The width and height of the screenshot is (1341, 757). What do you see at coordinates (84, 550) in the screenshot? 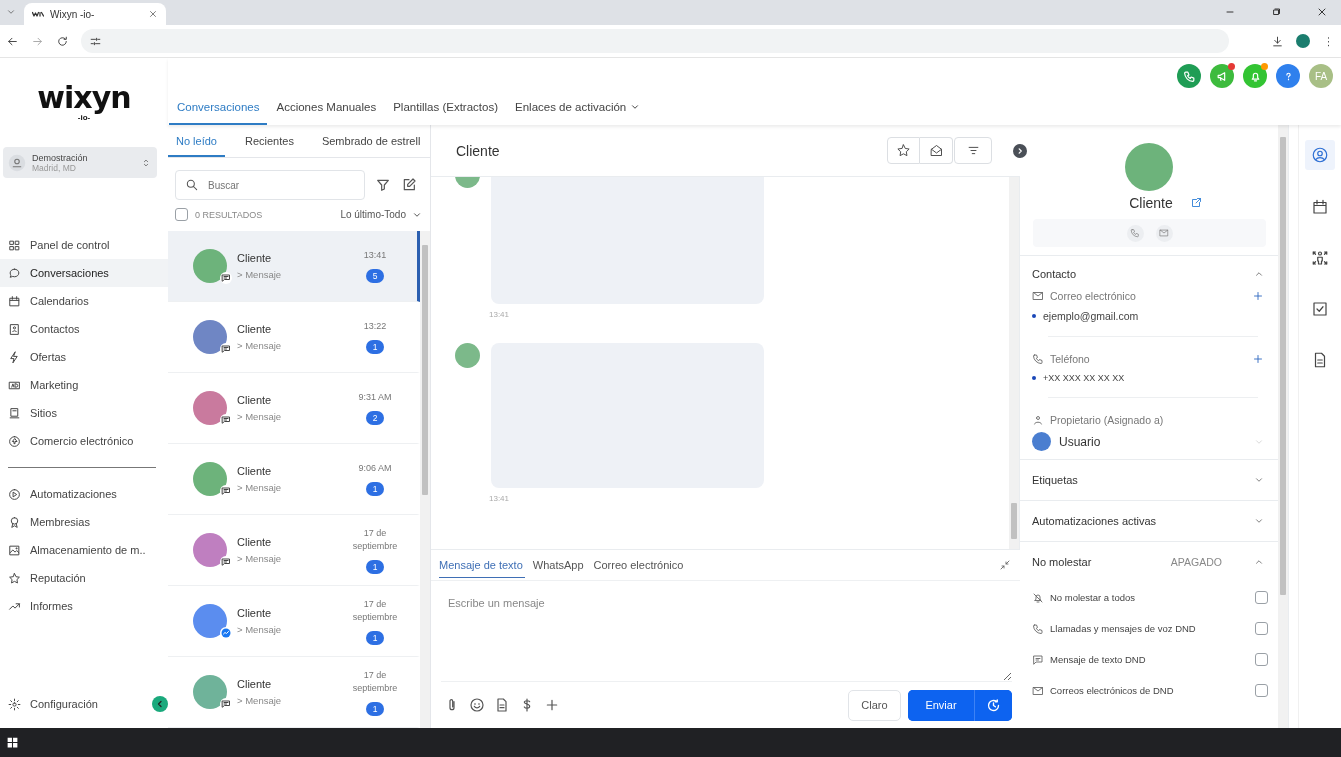
I see `sidebar-item: Almacenamiento de m..` at bounding box center [84, 550].